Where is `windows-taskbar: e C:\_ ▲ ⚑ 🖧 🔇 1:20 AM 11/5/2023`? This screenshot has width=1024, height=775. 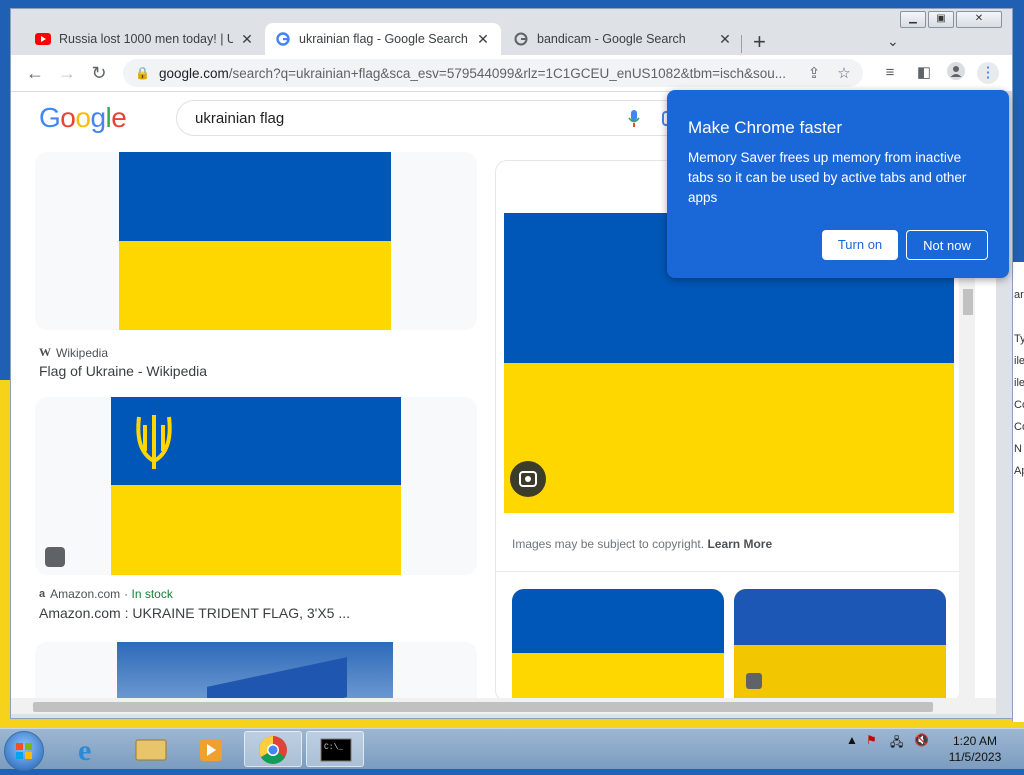 windows-taskbar: e C:\_ ▲ ⚑ 🖧 🔇 1:20 AM 11/5/2023 is located at coordinates (512, 749).